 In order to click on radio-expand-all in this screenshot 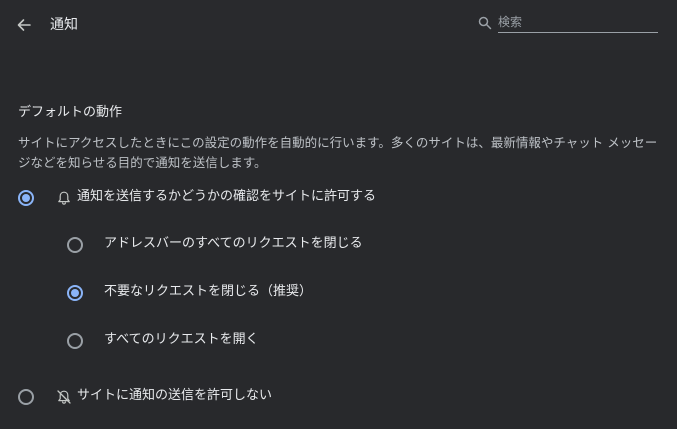, I will do `click(75, 341)`.